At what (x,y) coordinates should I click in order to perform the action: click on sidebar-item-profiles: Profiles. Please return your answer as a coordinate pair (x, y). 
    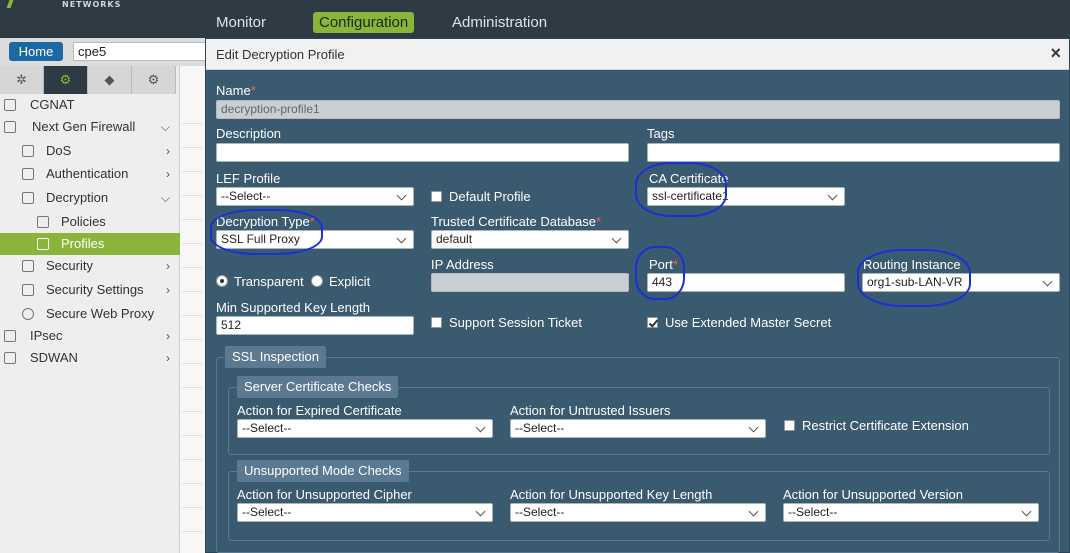
    Looking at the image, I should click on (90, 244).